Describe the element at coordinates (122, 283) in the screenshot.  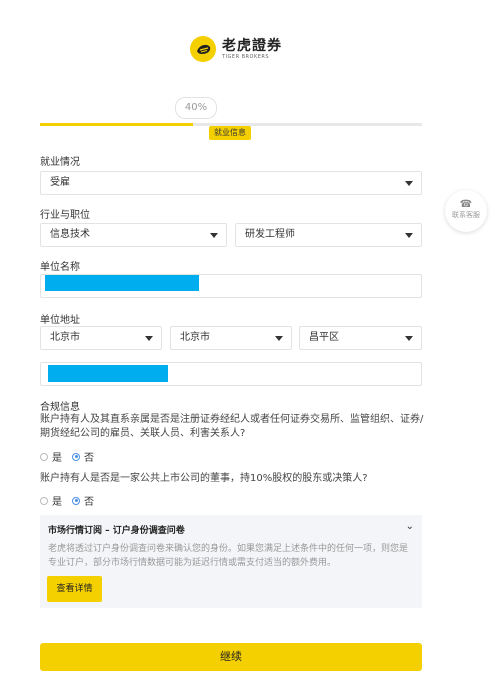
I see `redacted-company-name` at that location.